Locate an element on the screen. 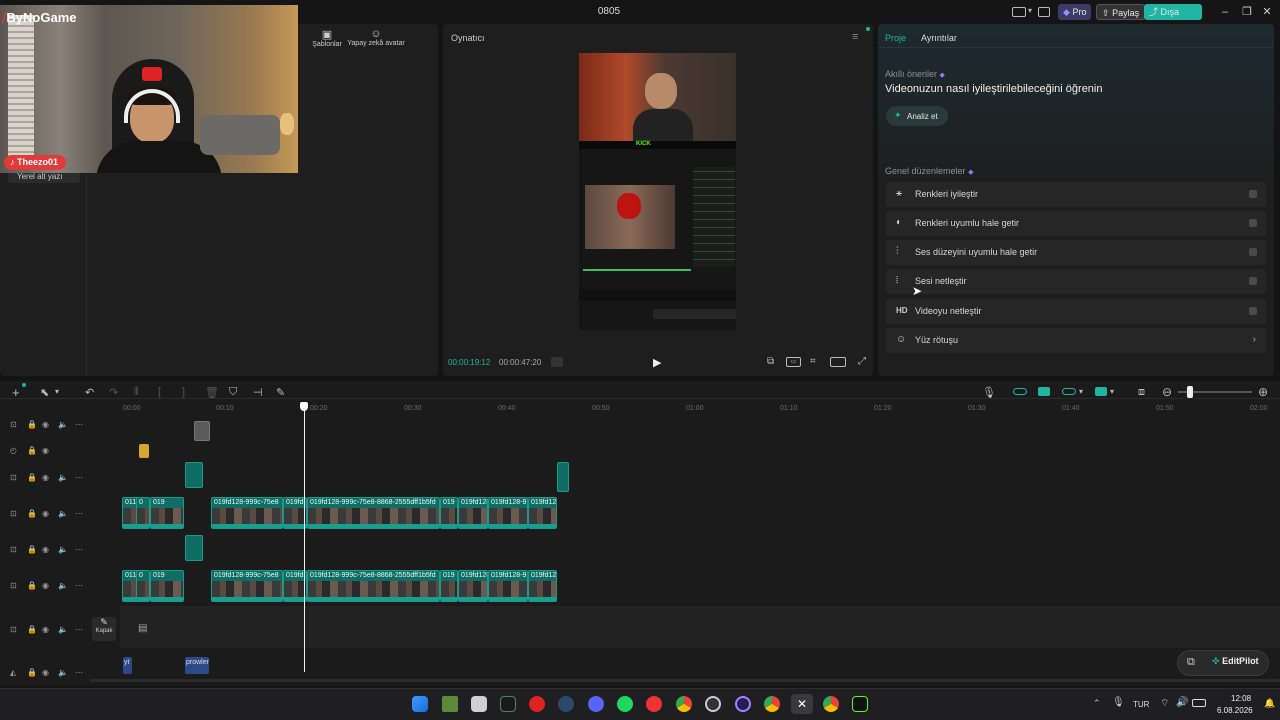 Image resolution: width=1280 pixels, height=720 pixels. option-enhance-video: HD Videoyu netleştir is located at coordinates (1076, 311).